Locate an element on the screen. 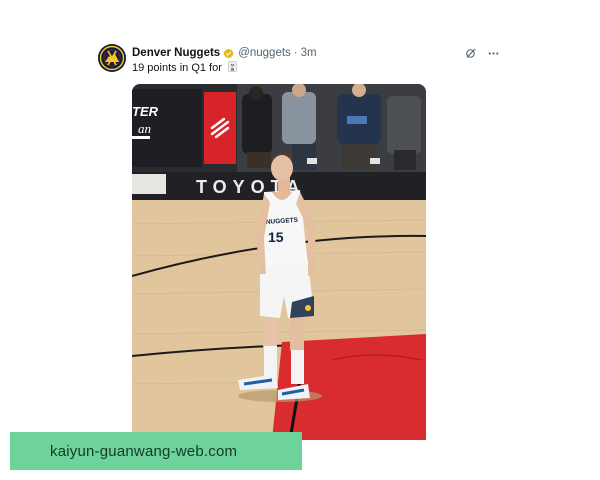 This screenshot has height=480, width=600. joker-card-emoji-icon is located at coordinates (232, 66).